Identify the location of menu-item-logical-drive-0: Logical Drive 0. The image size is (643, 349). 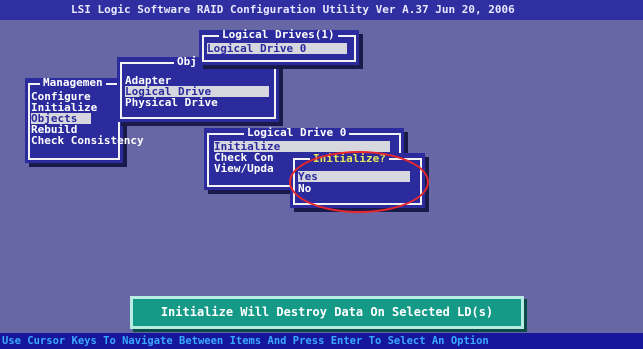
(277, 48).